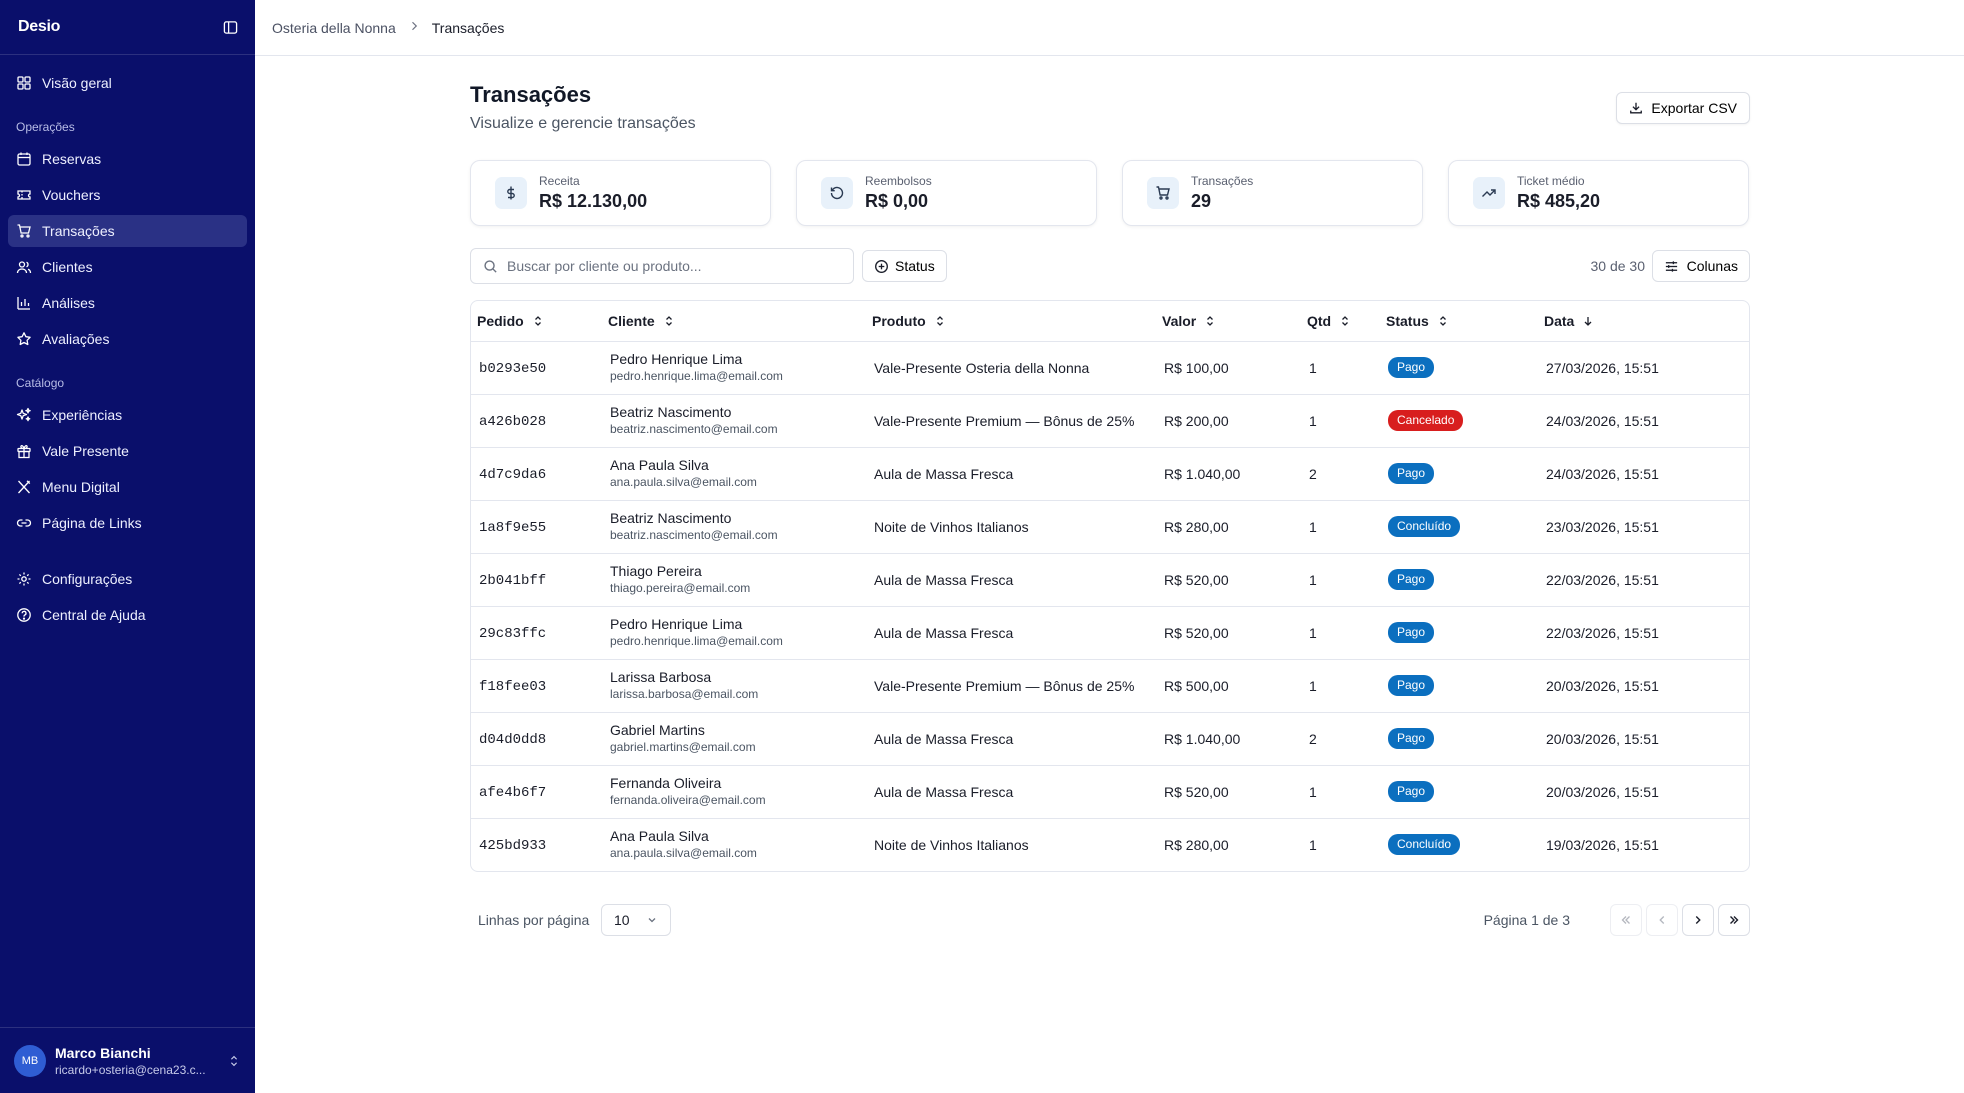 The height and width of the screenshot is (1093, 1964). What do you see at coordinates (904, 266) in the screenshot?
I see `status-filter-button: Status` at bounding box center [904, 266].